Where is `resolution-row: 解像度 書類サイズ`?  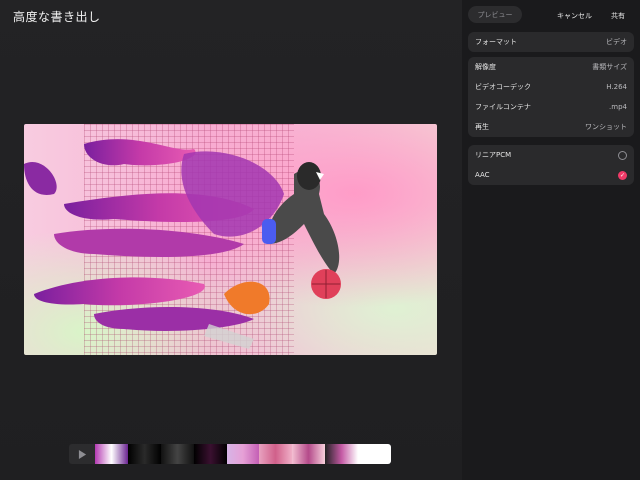 resolution-row: 解像度 書類サイズ is located at coordinates (551, 67).